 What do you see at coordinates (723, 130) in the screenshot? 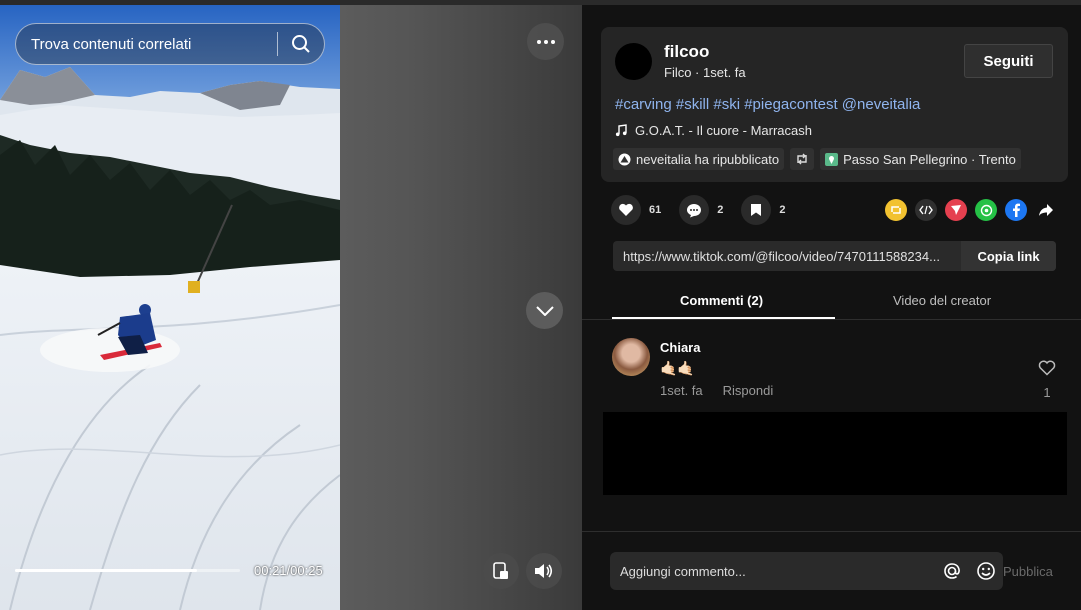
I see `music-title: G.O.A.T. - Il cuore - Marracash` at bounding box center [723, 130].